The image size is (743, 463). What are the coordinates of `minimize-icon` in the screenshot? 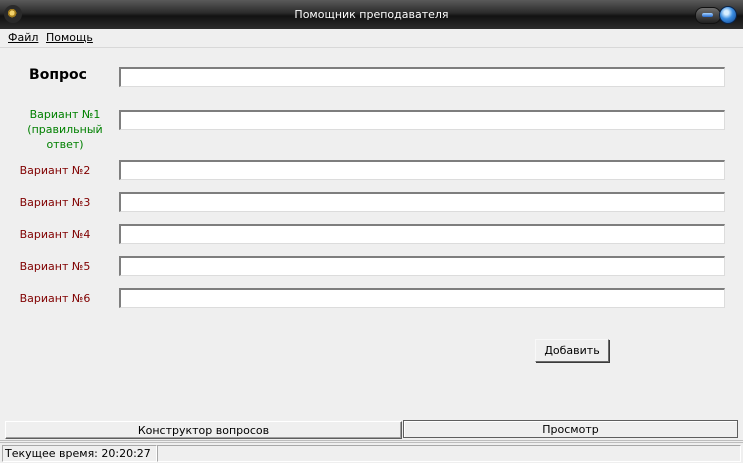 It's located at (708, 15).